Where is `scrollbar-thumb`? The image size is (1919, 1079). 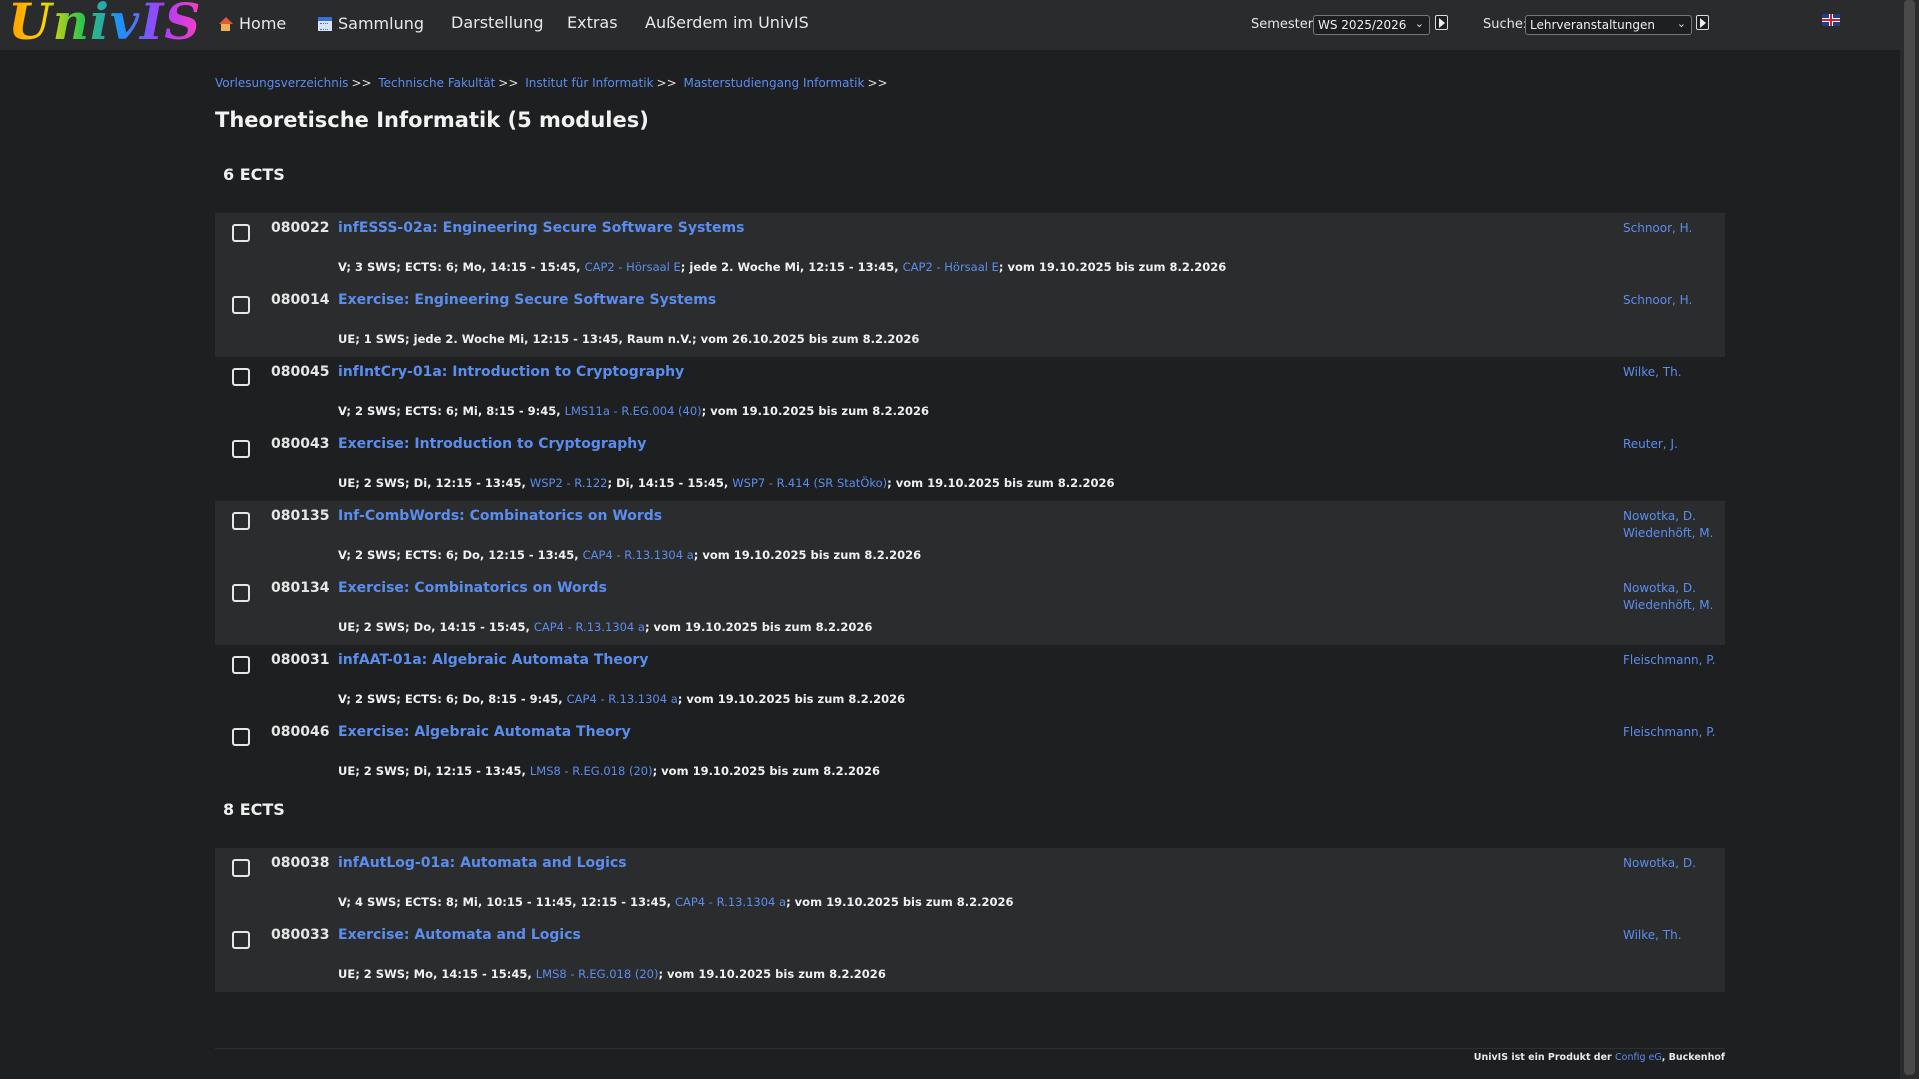 scrollbar-thumb is located at coordinates (1909, 537).